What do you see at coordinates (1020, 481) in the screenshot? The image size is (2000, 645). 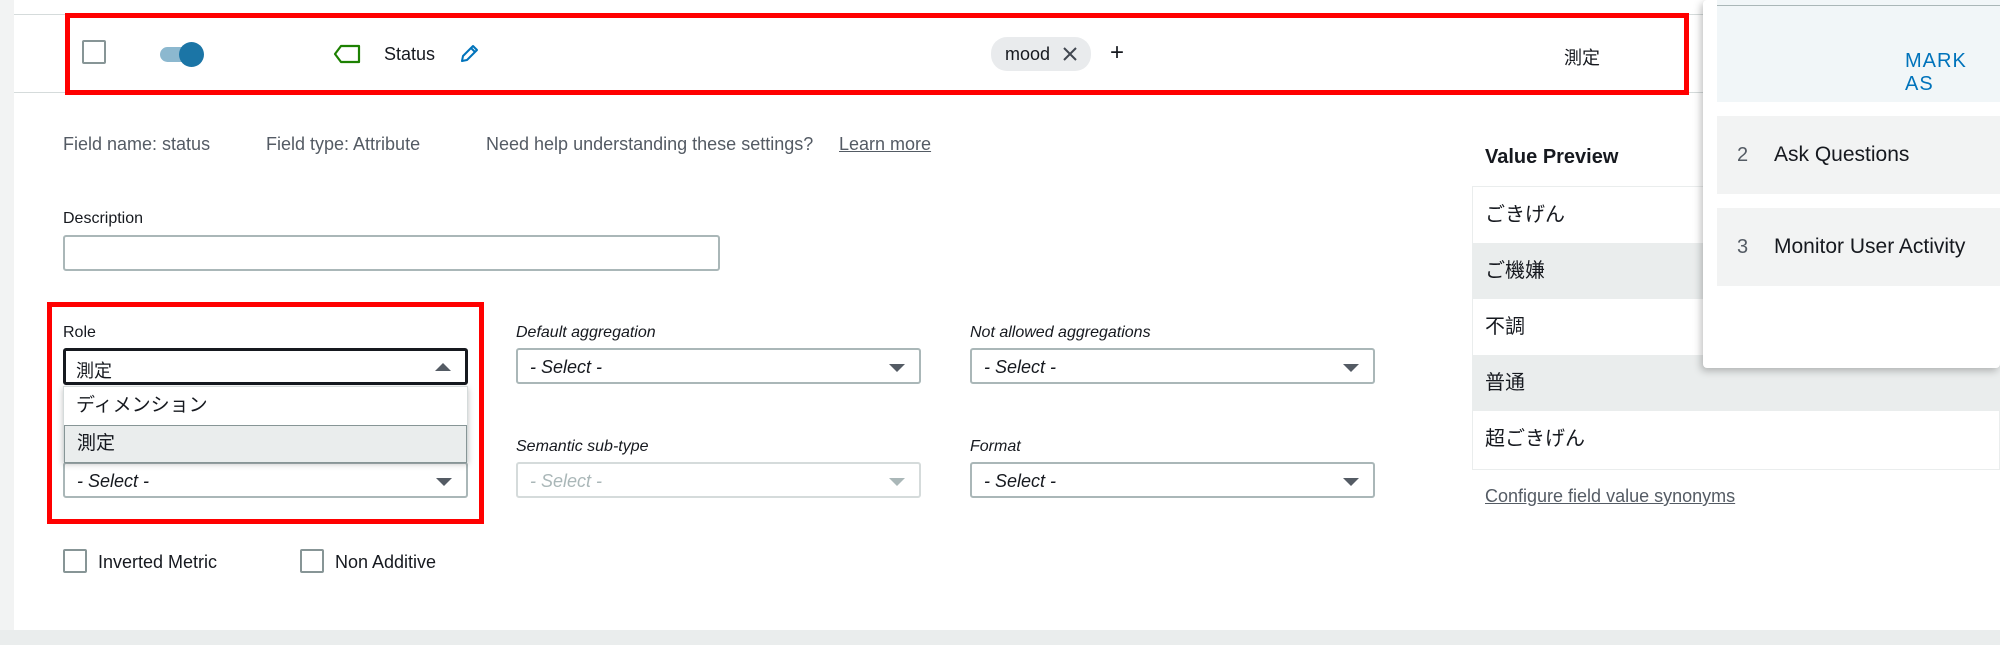 I see `format-value: - Select -` at bounding box center [1020, 481].